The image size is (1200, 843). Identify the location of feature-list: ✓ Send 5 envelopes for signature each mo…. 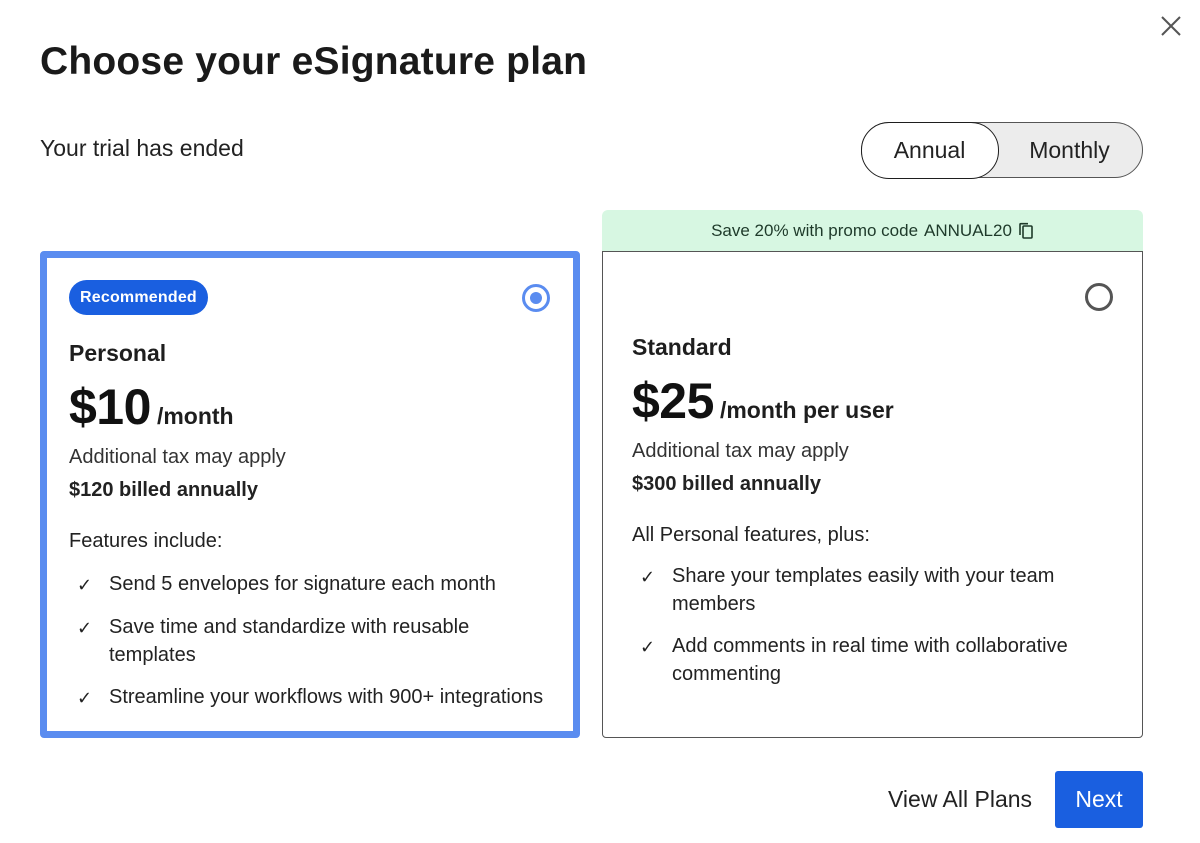
(317, 648).